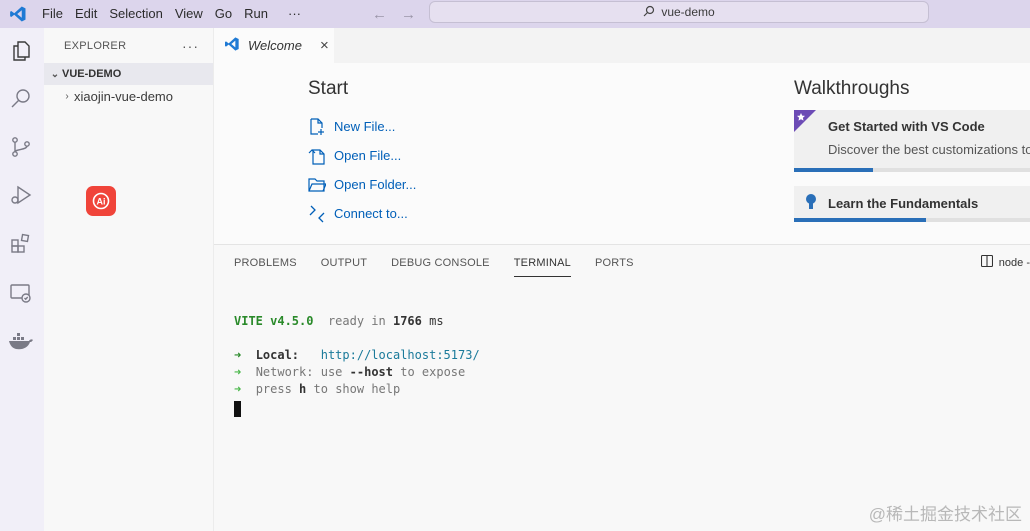 This screenshot has height=531, width=1030. I want to click on open-file-icon, so click(317, 156).